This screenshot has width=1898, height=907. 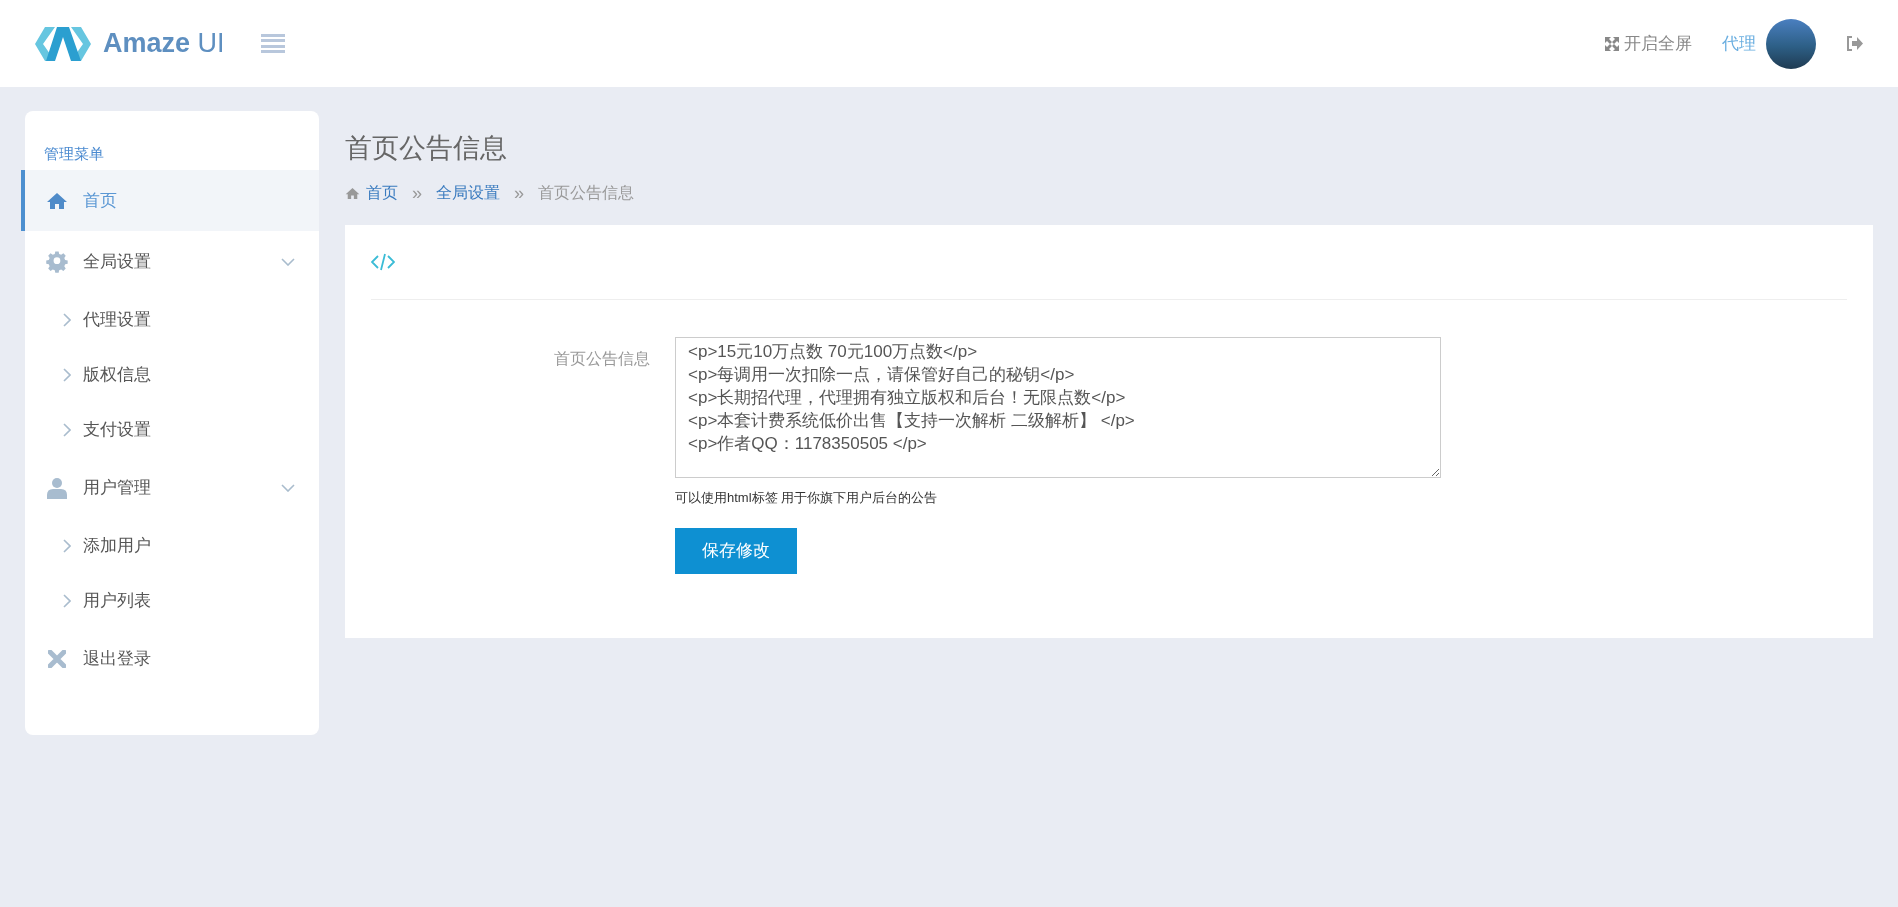 I want to click on avatar, so click(x=1791, y=43).